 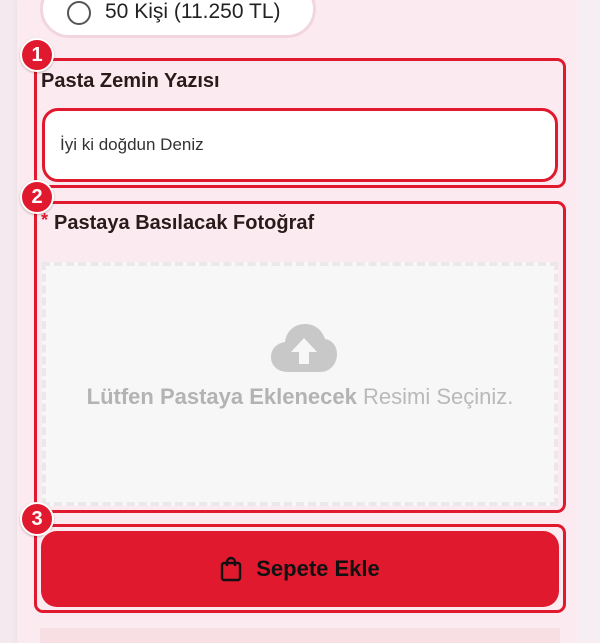 I want to click on upload-text-rest: Resimi Seçiniz., so click(x=435, y=396).